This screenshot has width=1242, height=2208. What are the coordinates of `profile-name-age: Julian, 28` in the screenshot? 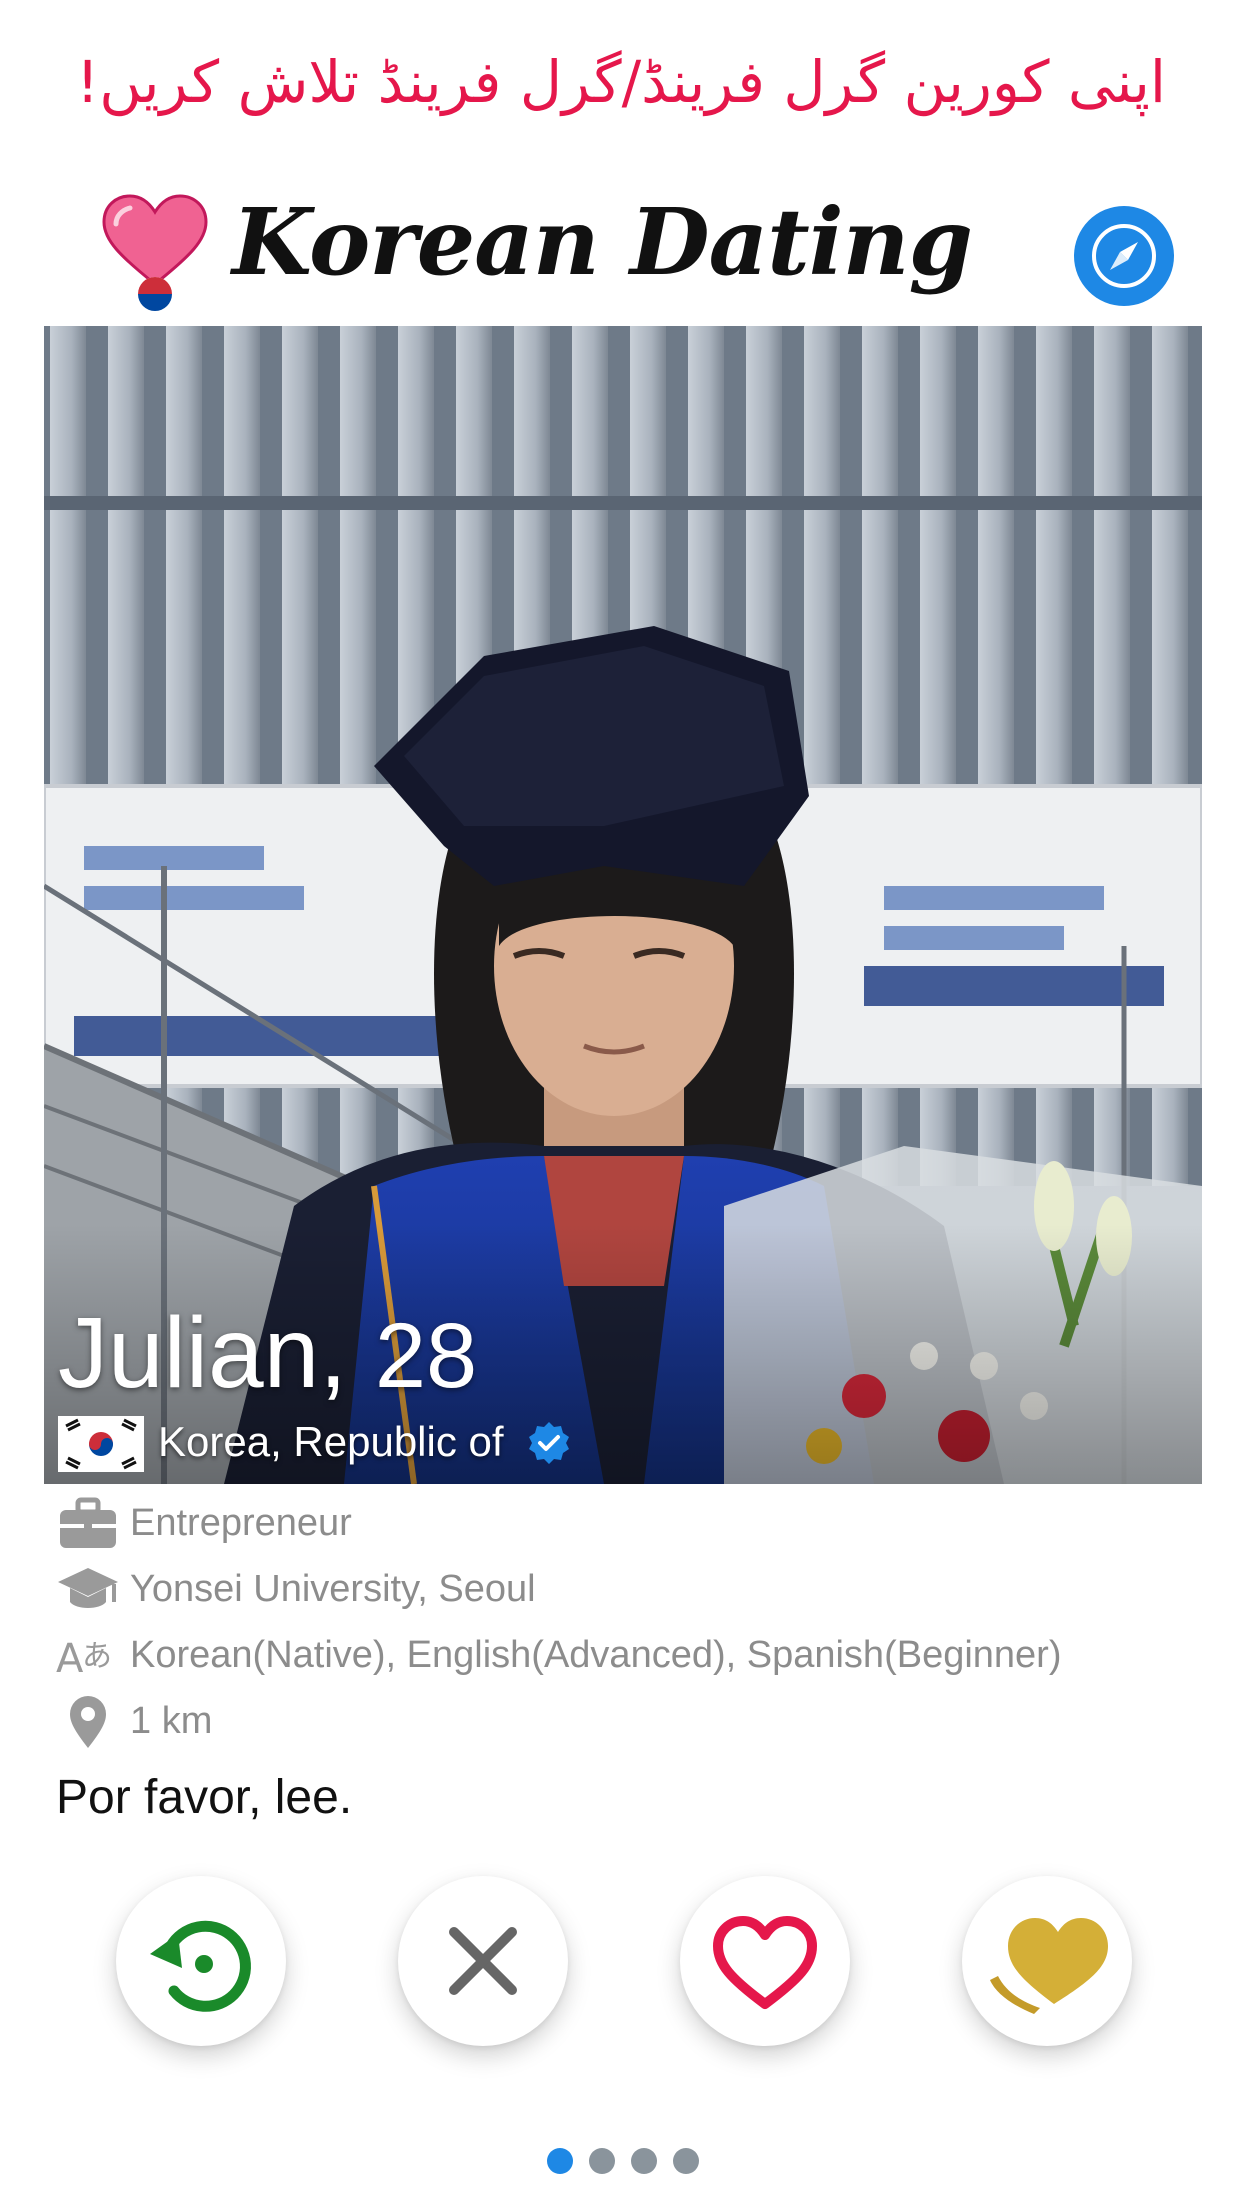 It's located at (267, 1353).